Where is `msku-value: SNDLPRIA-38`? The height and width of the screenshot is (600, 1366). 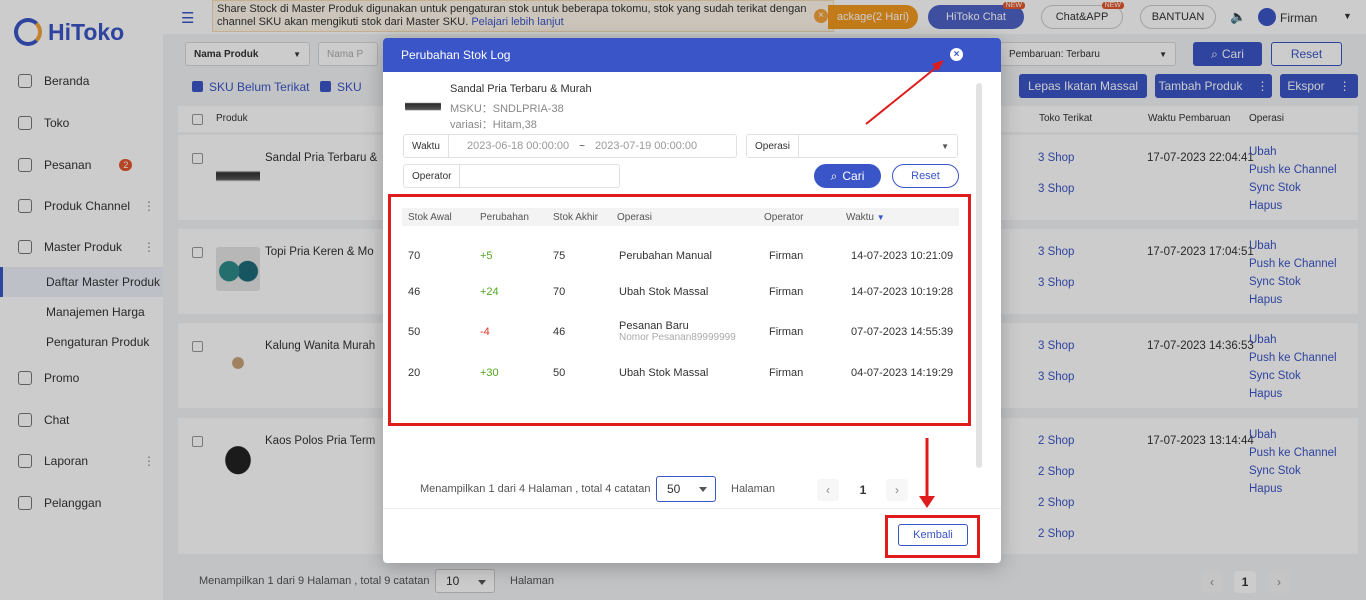
msku-value: SNDLPRIA-38 is located at coordinates (528, 109).